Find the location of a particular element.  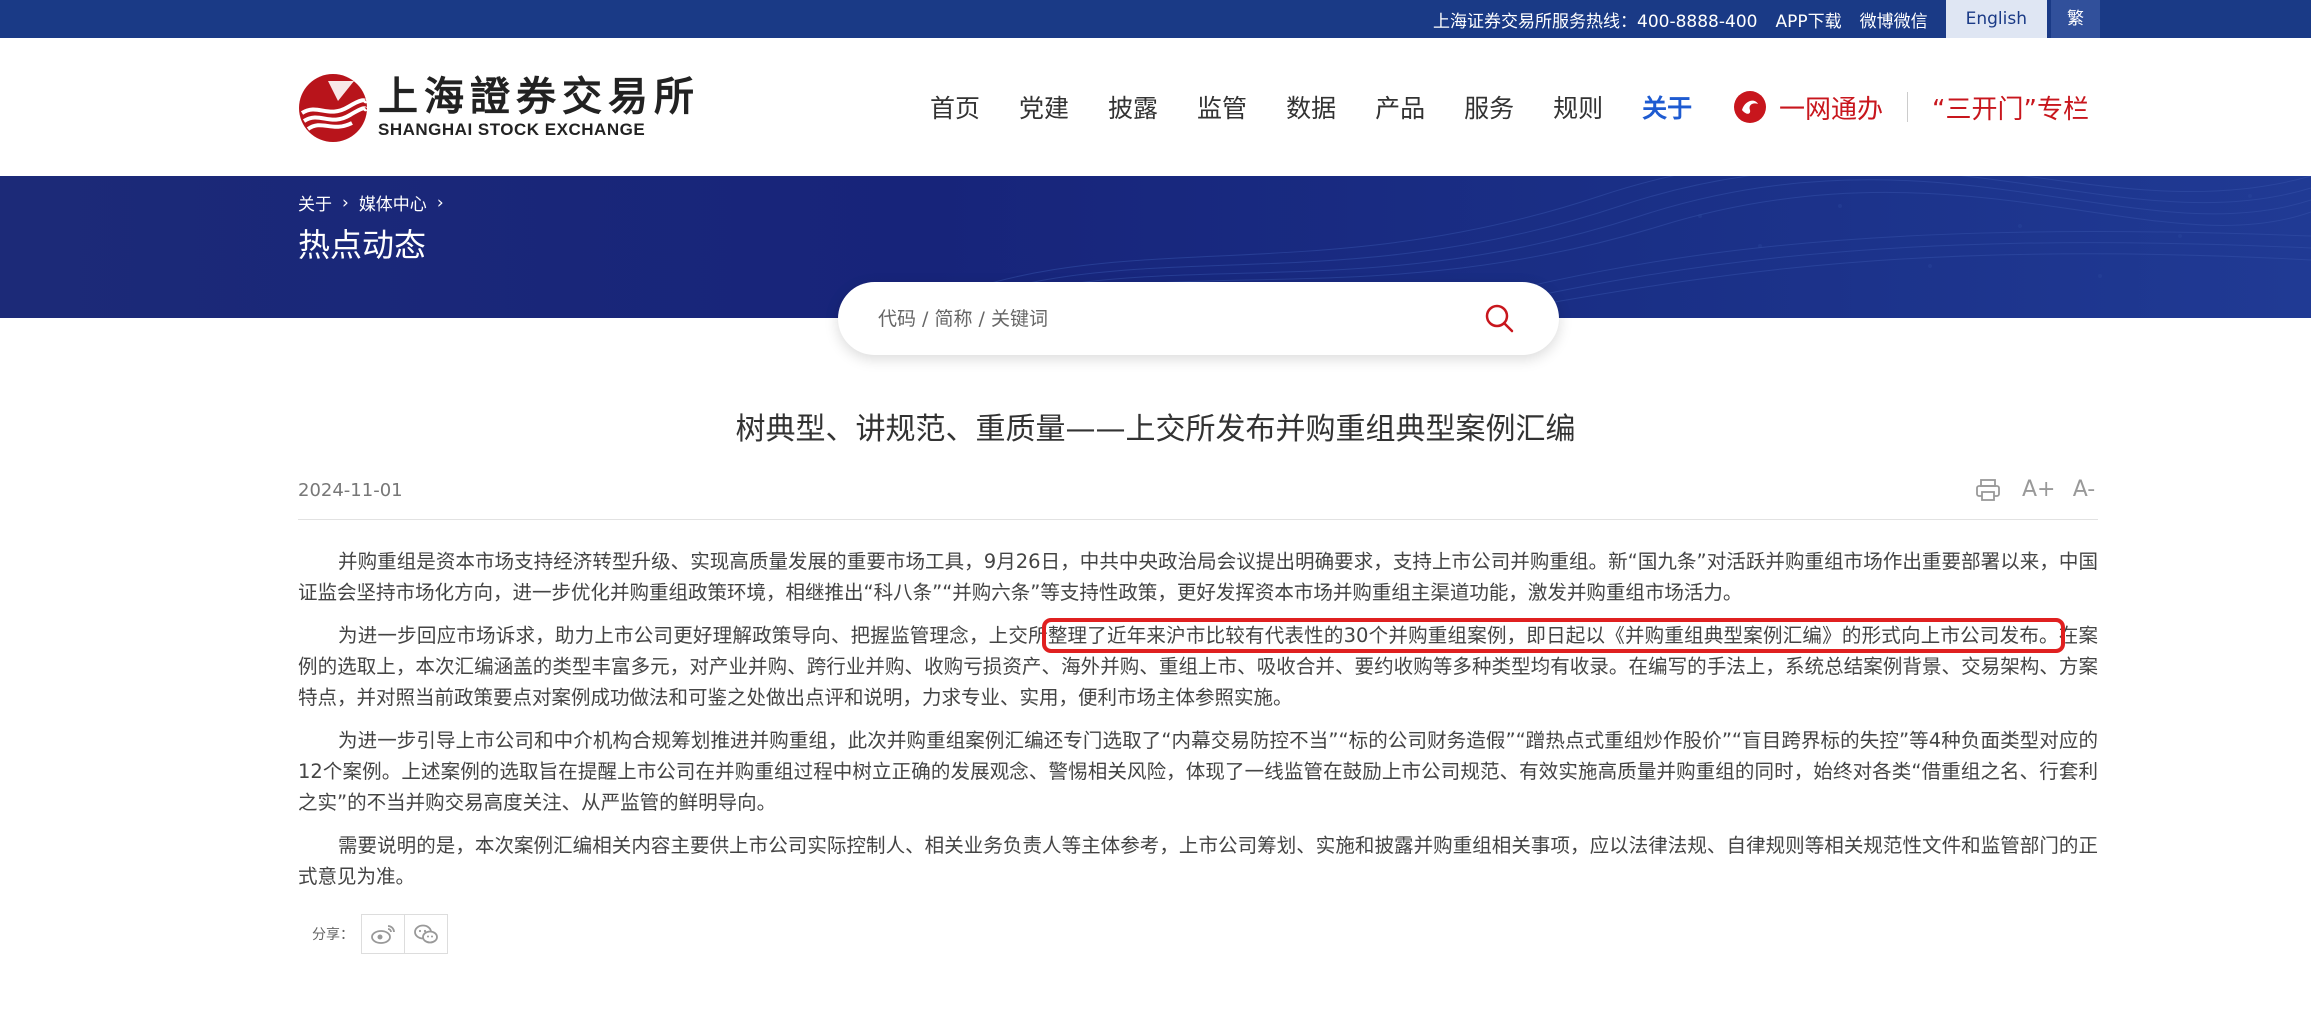

search-box is located at coordinates (1198, 318).